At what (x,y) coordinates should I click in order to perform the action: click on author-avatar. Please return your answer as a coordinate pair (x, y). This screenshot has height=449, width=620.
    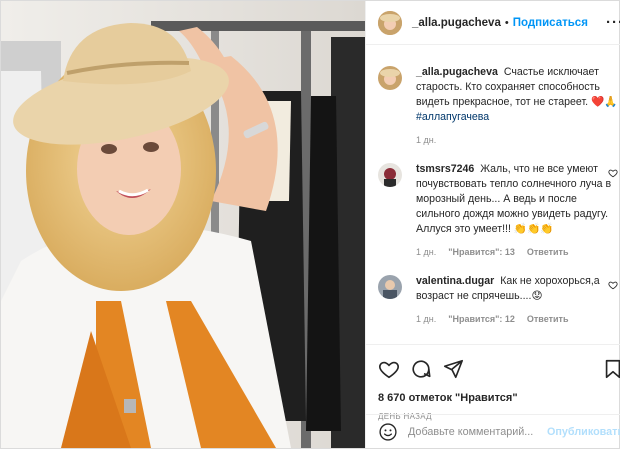
    Looking at the image, I should click on (390, 22).